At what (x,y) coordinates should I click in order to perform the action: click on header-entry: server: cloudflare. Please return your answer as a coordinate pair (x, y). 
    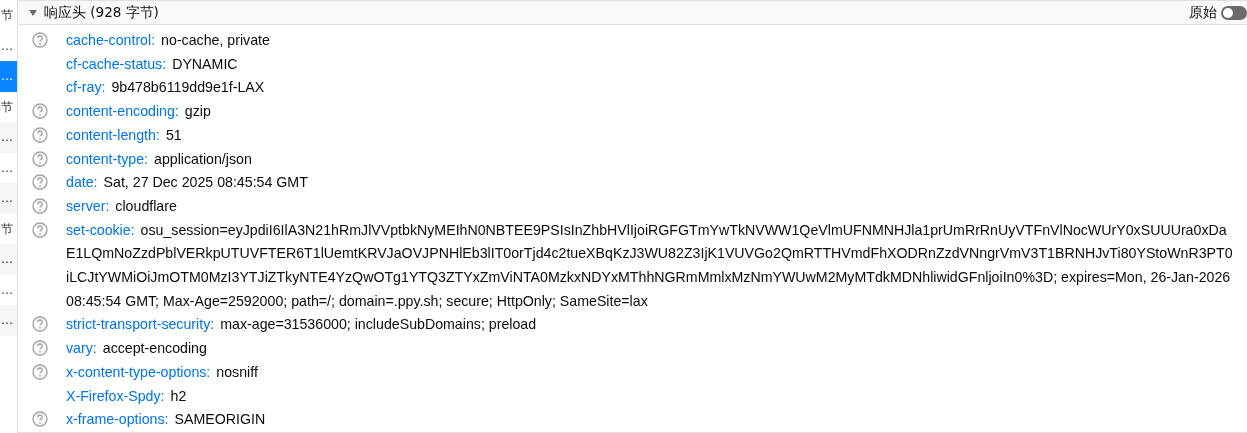
    Looking at the image, I should click on (122, 206).